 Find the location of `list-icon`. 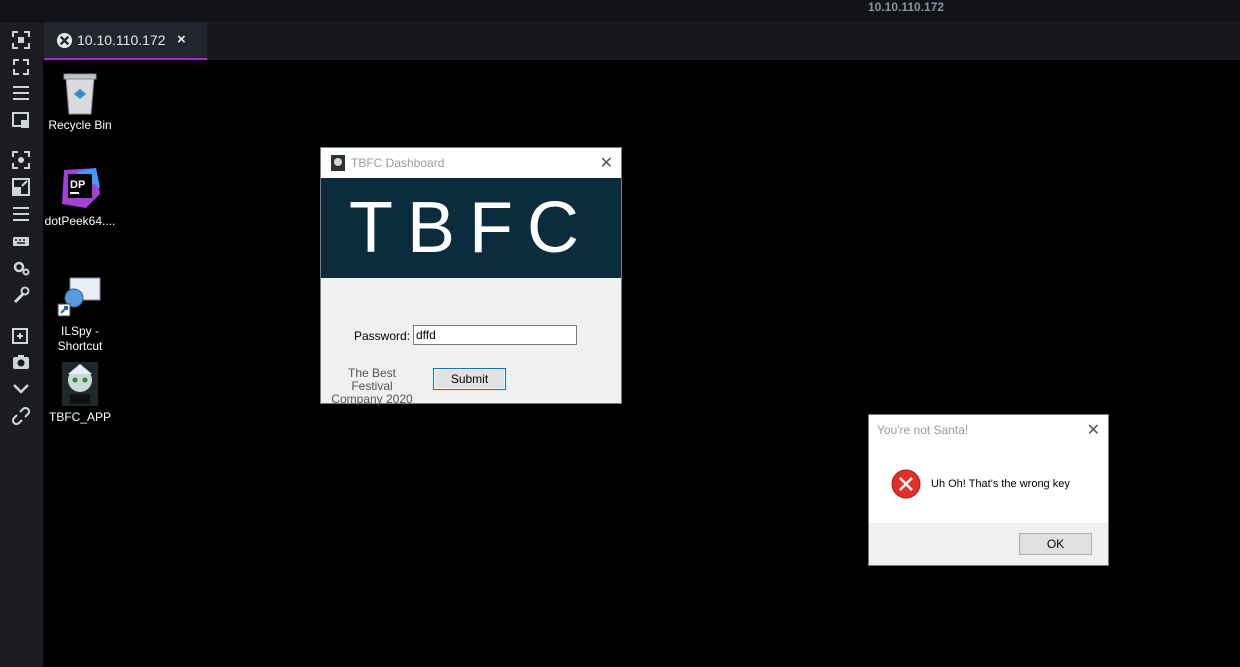

list-icon is located at coordinates (21, 214).